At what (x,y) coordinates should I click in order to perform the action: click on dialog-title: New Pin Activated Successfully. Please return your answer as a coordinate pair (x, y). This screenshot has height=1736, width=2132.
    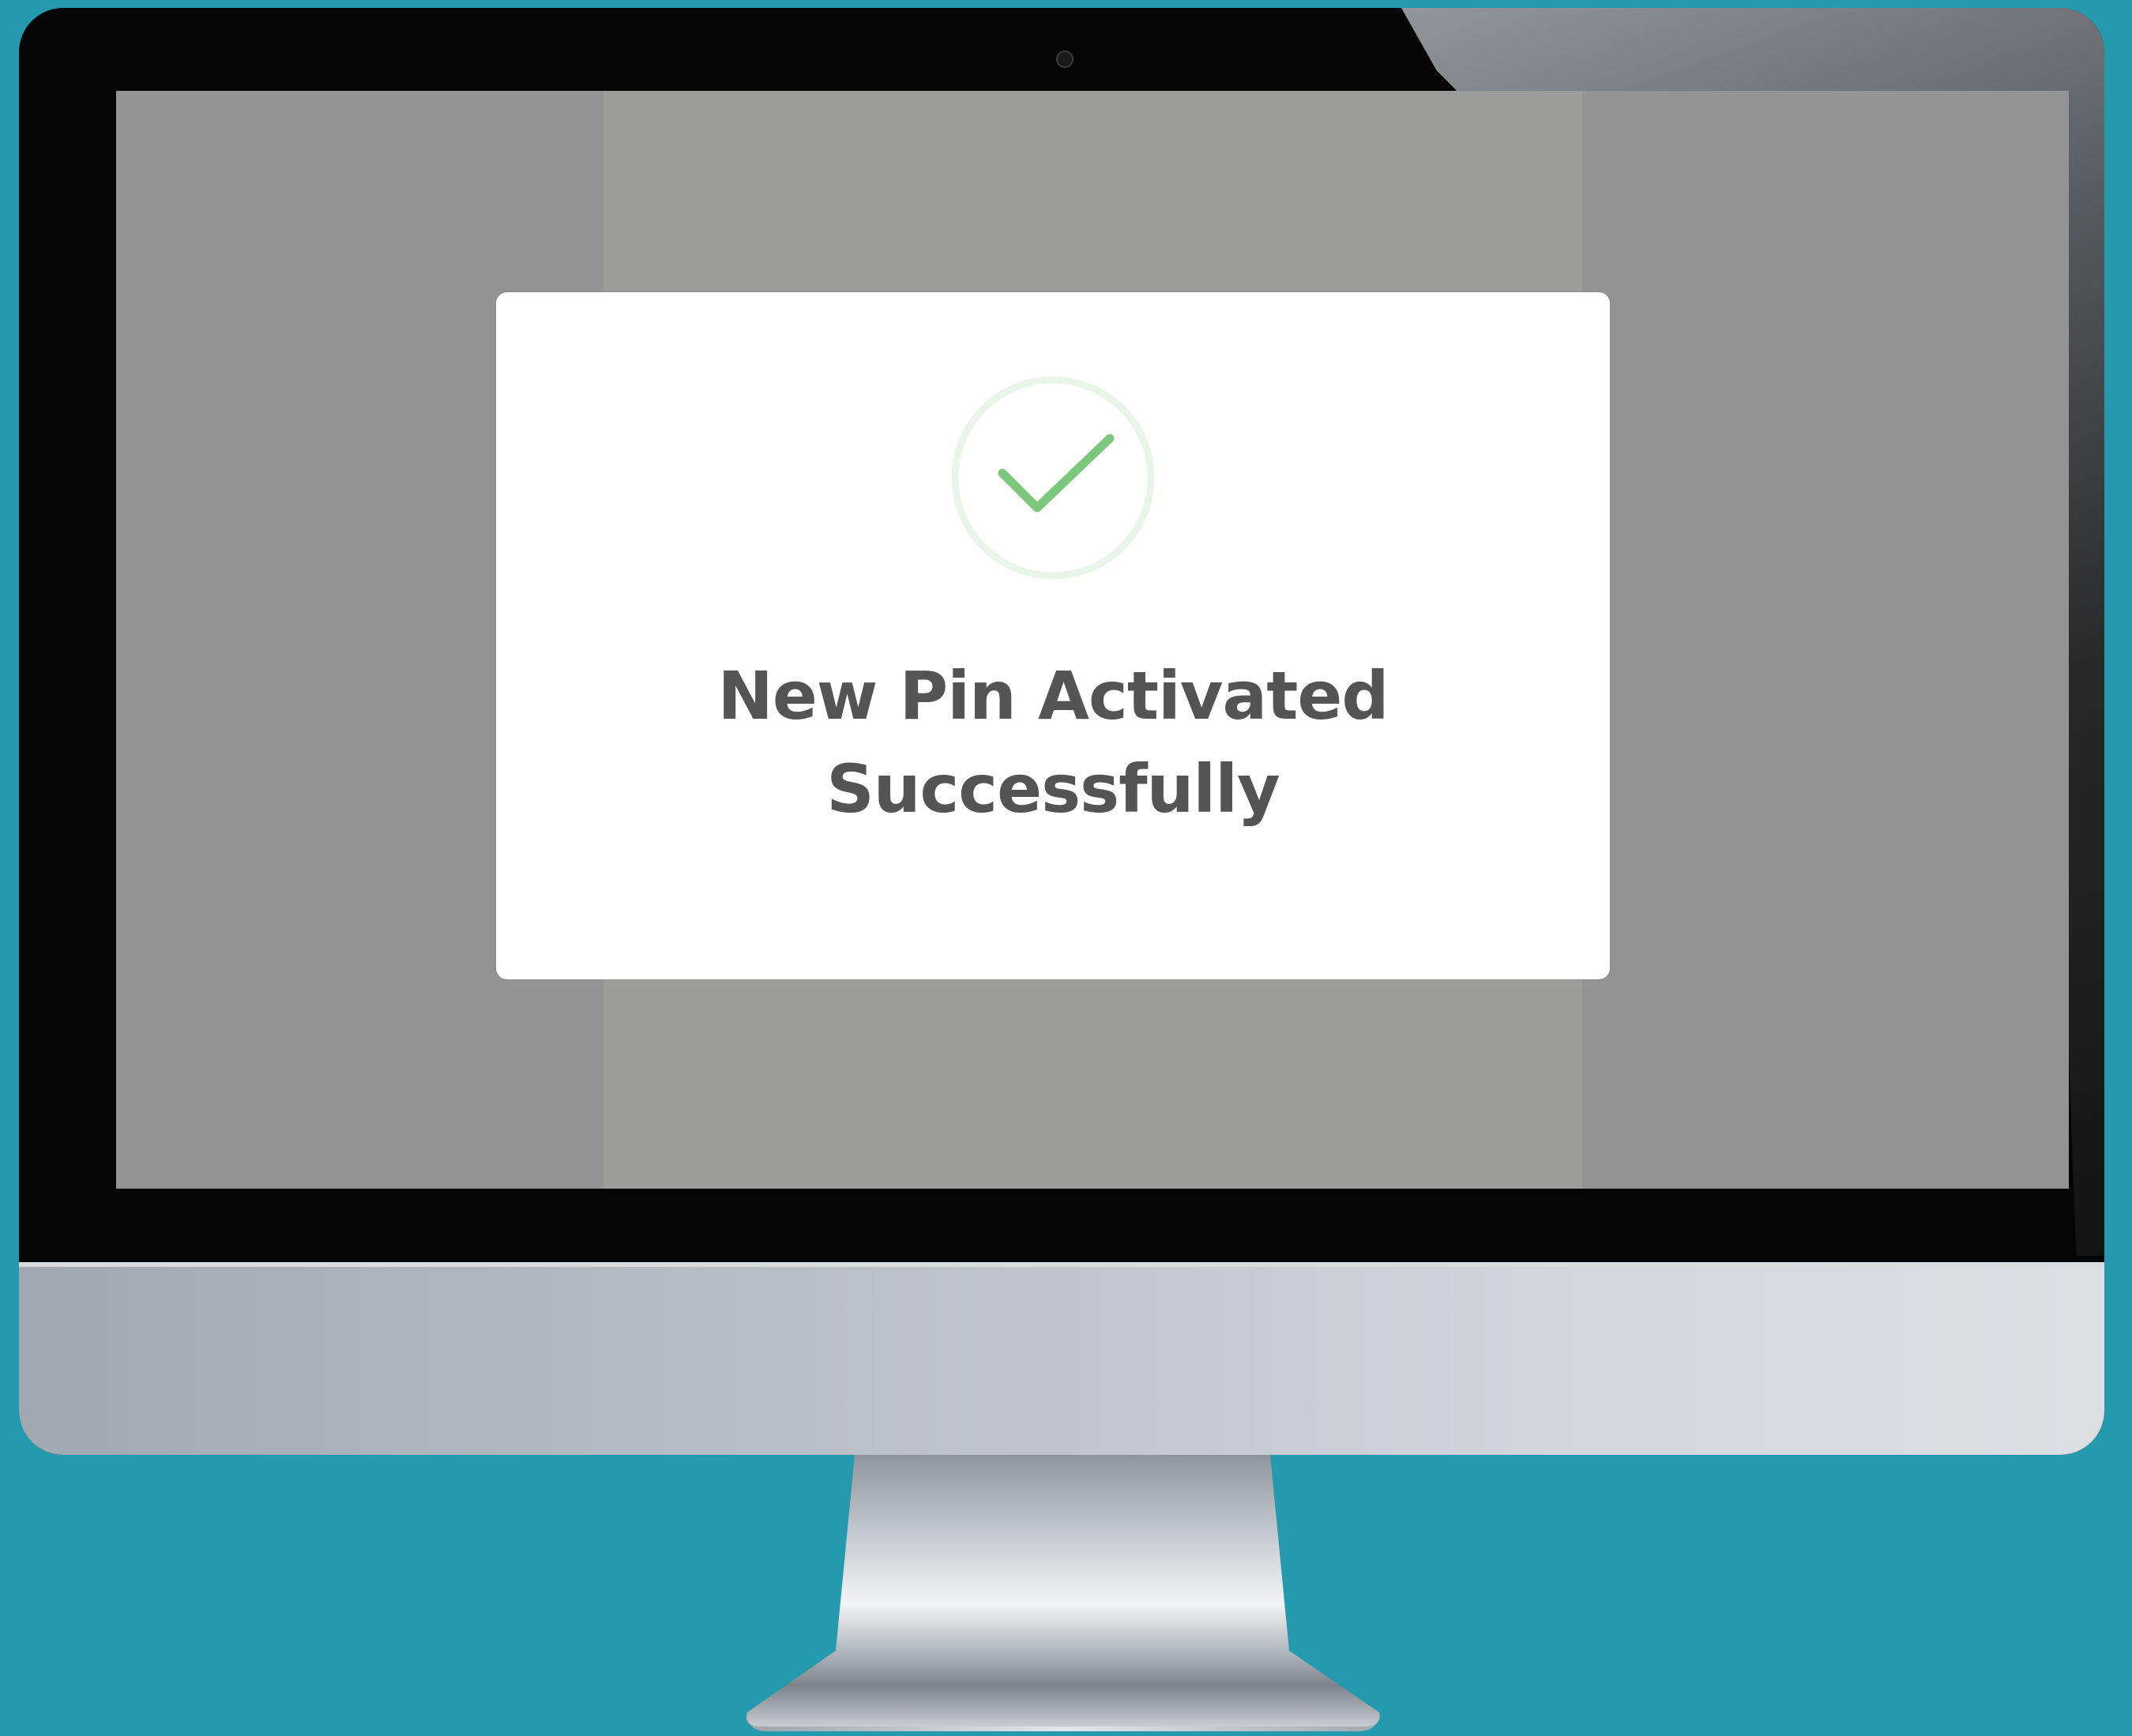
    Looking at the image, I should click on (1053, 743).